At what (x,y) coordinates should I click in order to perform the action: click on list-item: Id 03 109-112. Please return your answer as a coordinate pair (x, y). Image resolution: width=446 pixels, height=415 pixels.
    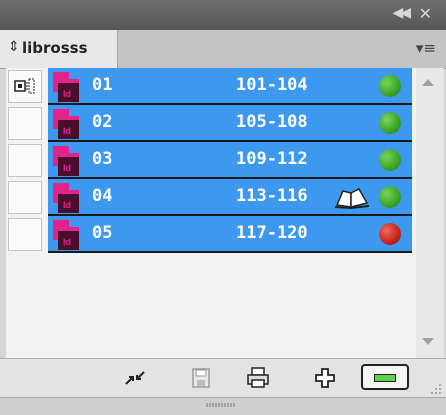
    Looking at the image, I should click on (211, 160).